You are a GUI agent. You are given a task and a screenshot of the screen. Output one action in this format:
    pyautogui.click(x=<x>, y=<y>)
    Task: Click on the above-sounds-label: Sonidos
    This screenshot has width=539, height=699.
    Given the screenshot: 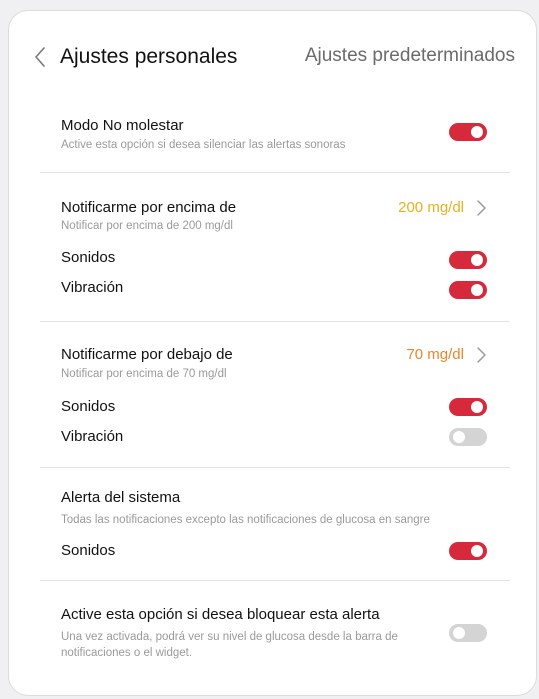 What is the action you would take?
    pyautogui.click(x=88, y=257)
    